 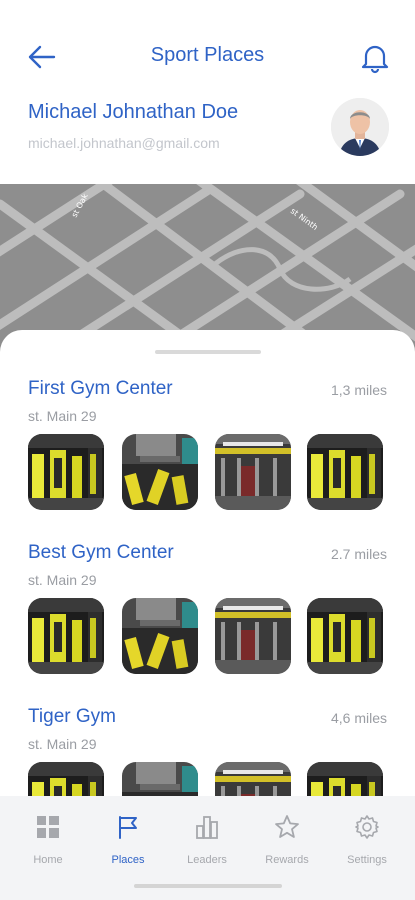 I want to click on tab-places: Places, so click(x=128, y=844).